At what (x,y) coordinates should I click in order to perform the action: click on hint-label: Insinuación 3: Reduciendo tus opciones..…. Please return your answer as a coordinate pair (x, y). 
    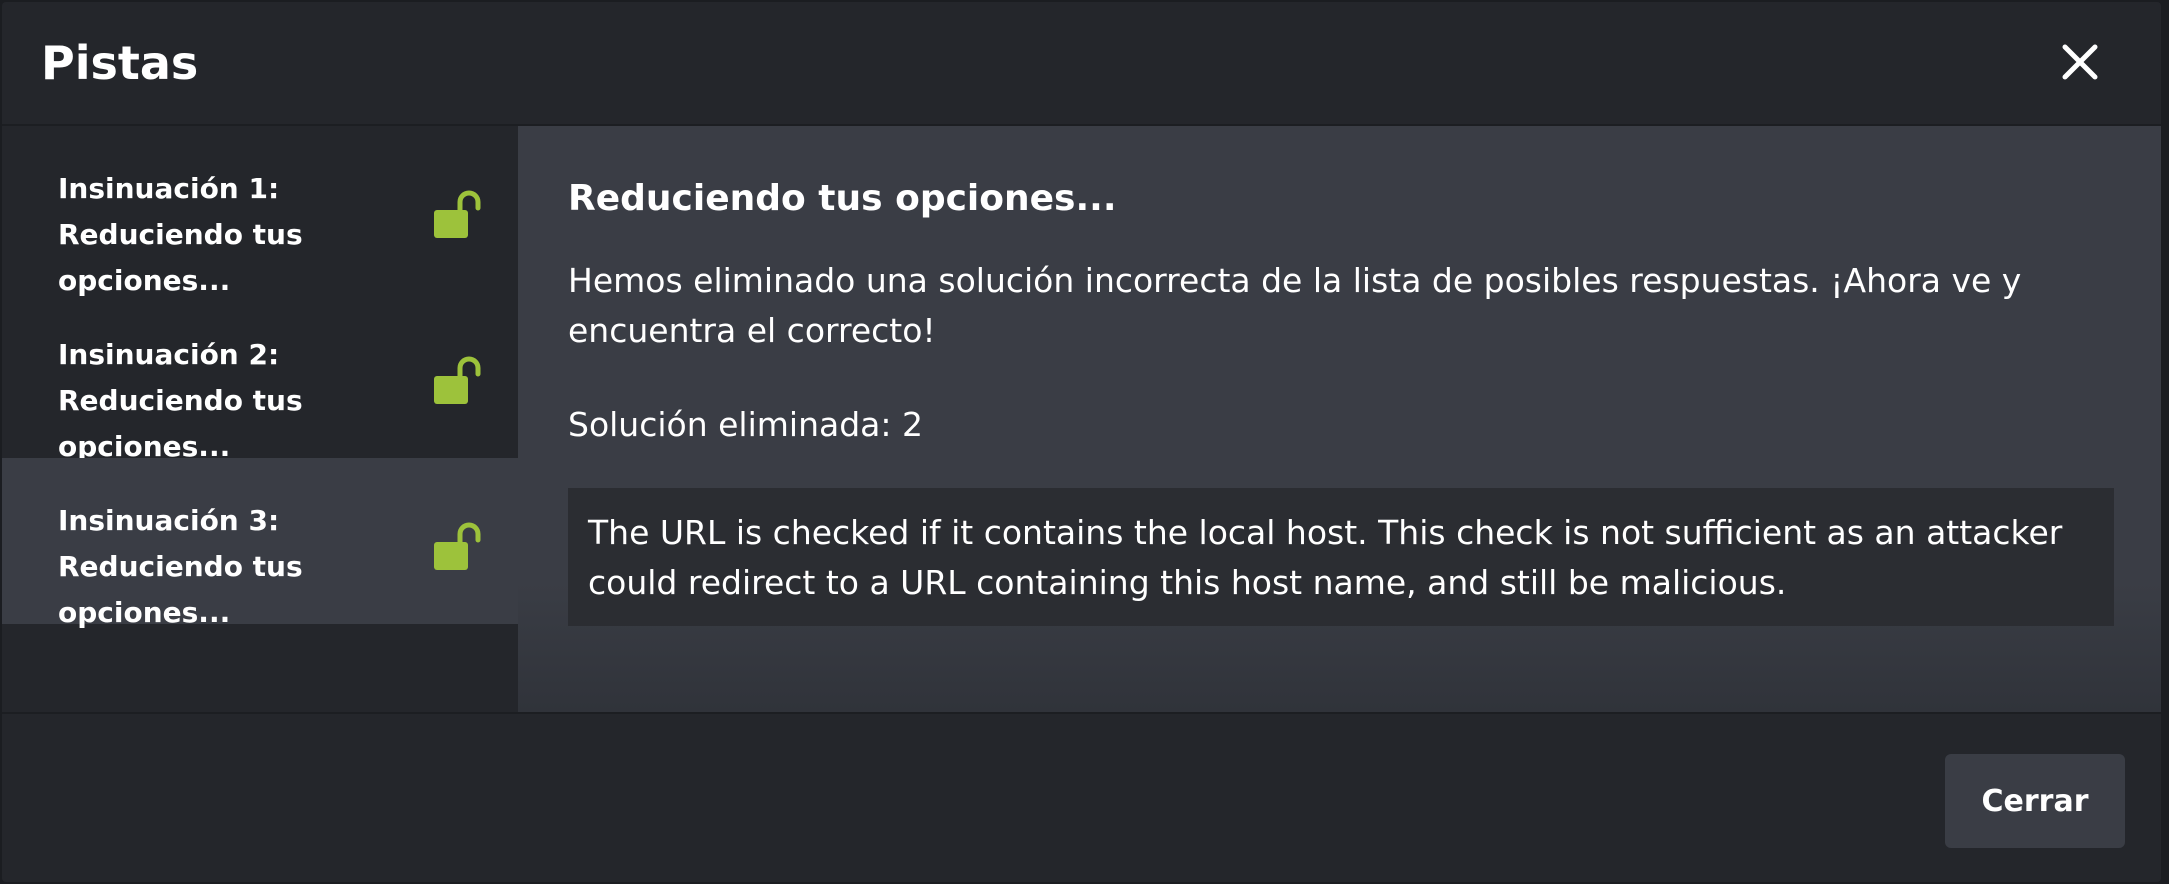
    Looking at the image, I should click on (180, 566).